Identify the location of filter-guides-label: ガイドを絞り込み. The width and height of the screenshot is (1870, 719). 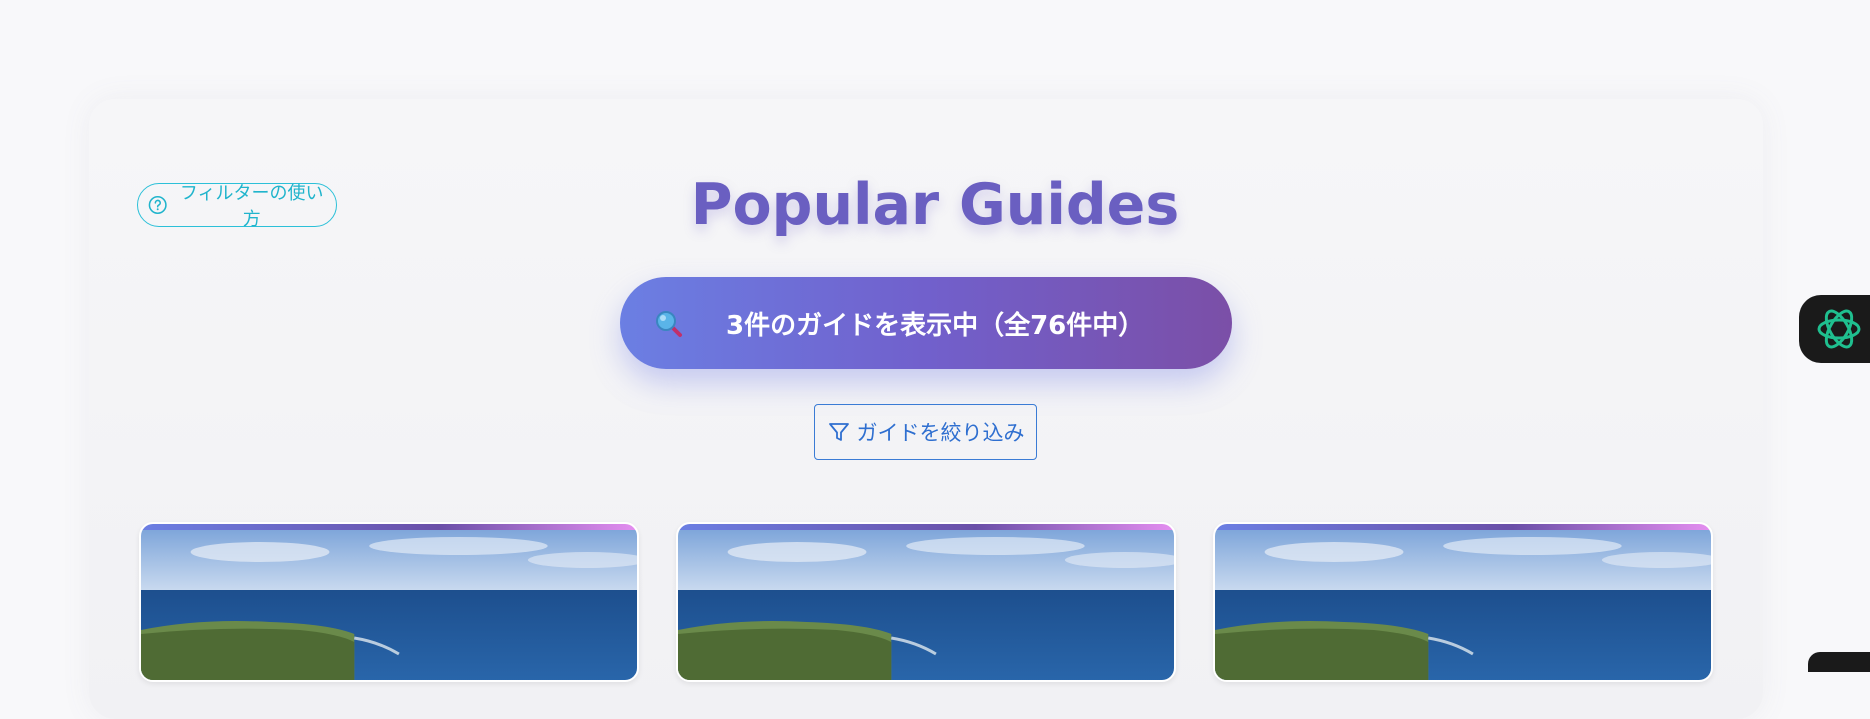
(940, 433).